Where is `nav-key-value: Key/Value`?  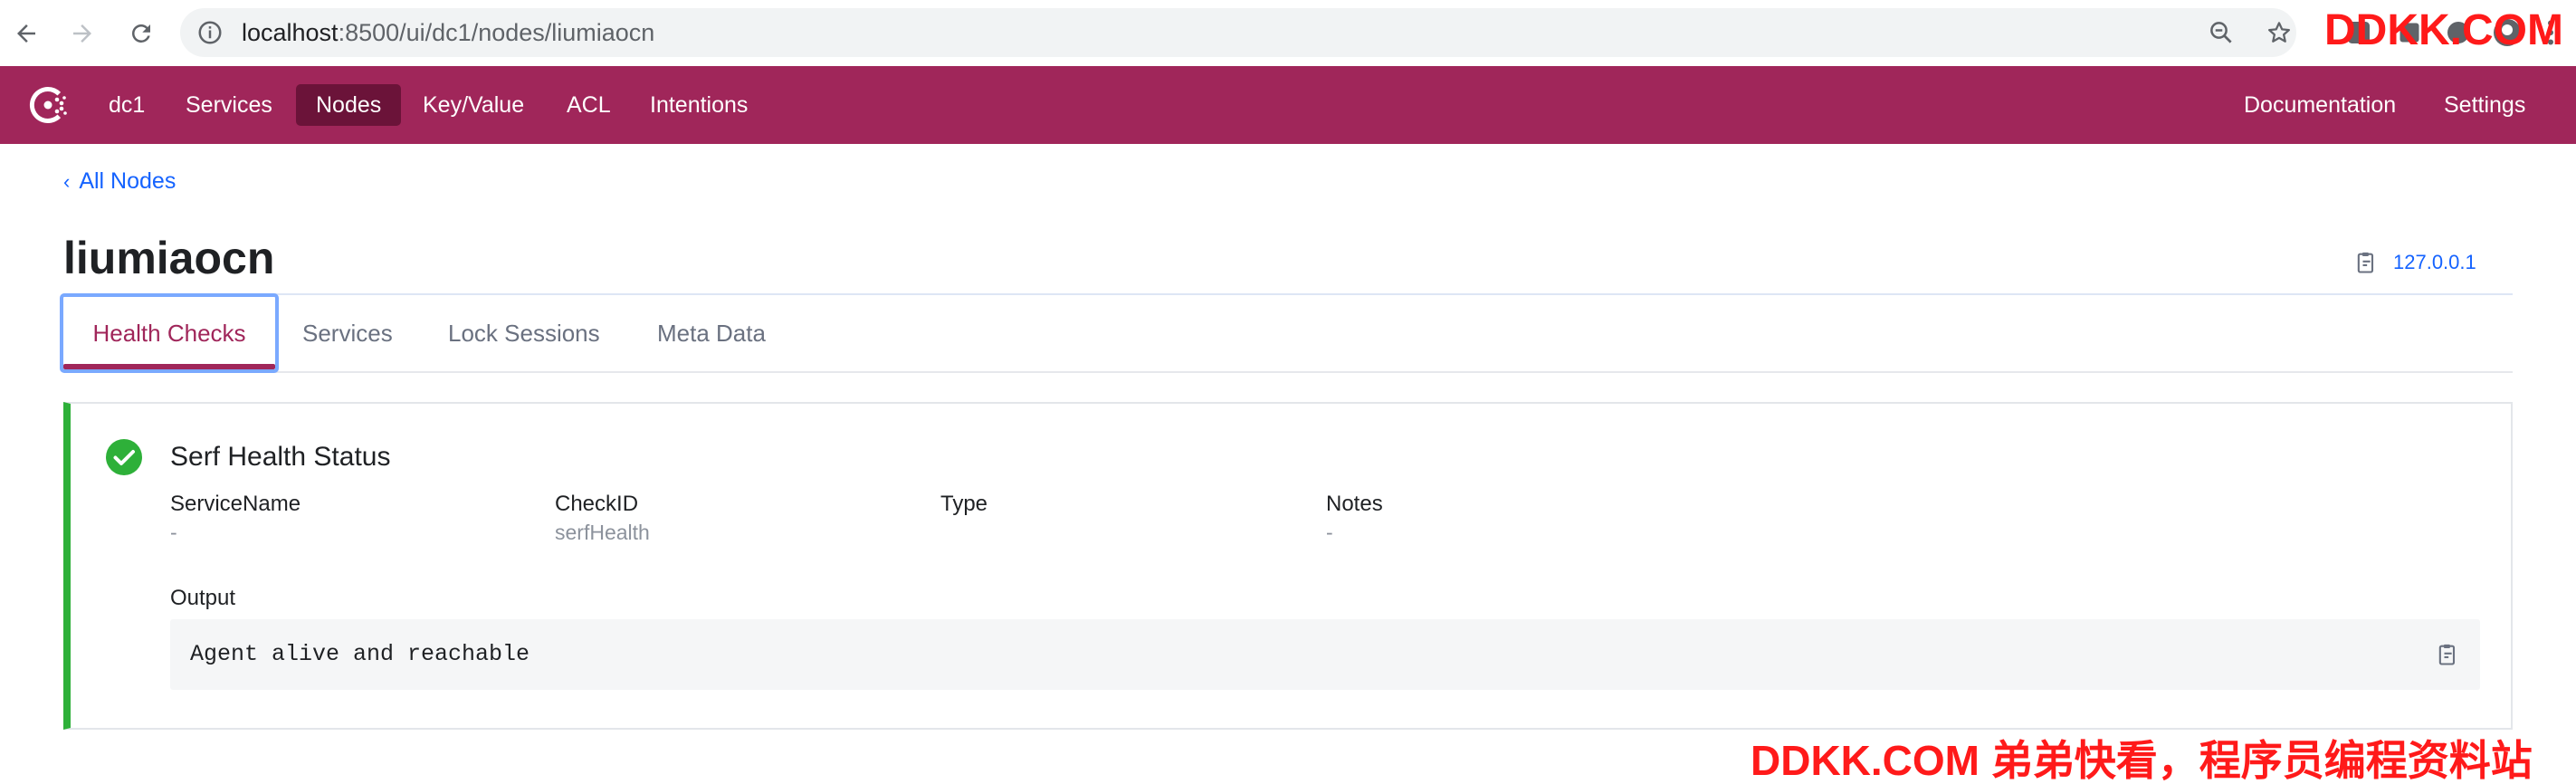 nav-key-value: Key/Value is located at coordinates (474, 105).